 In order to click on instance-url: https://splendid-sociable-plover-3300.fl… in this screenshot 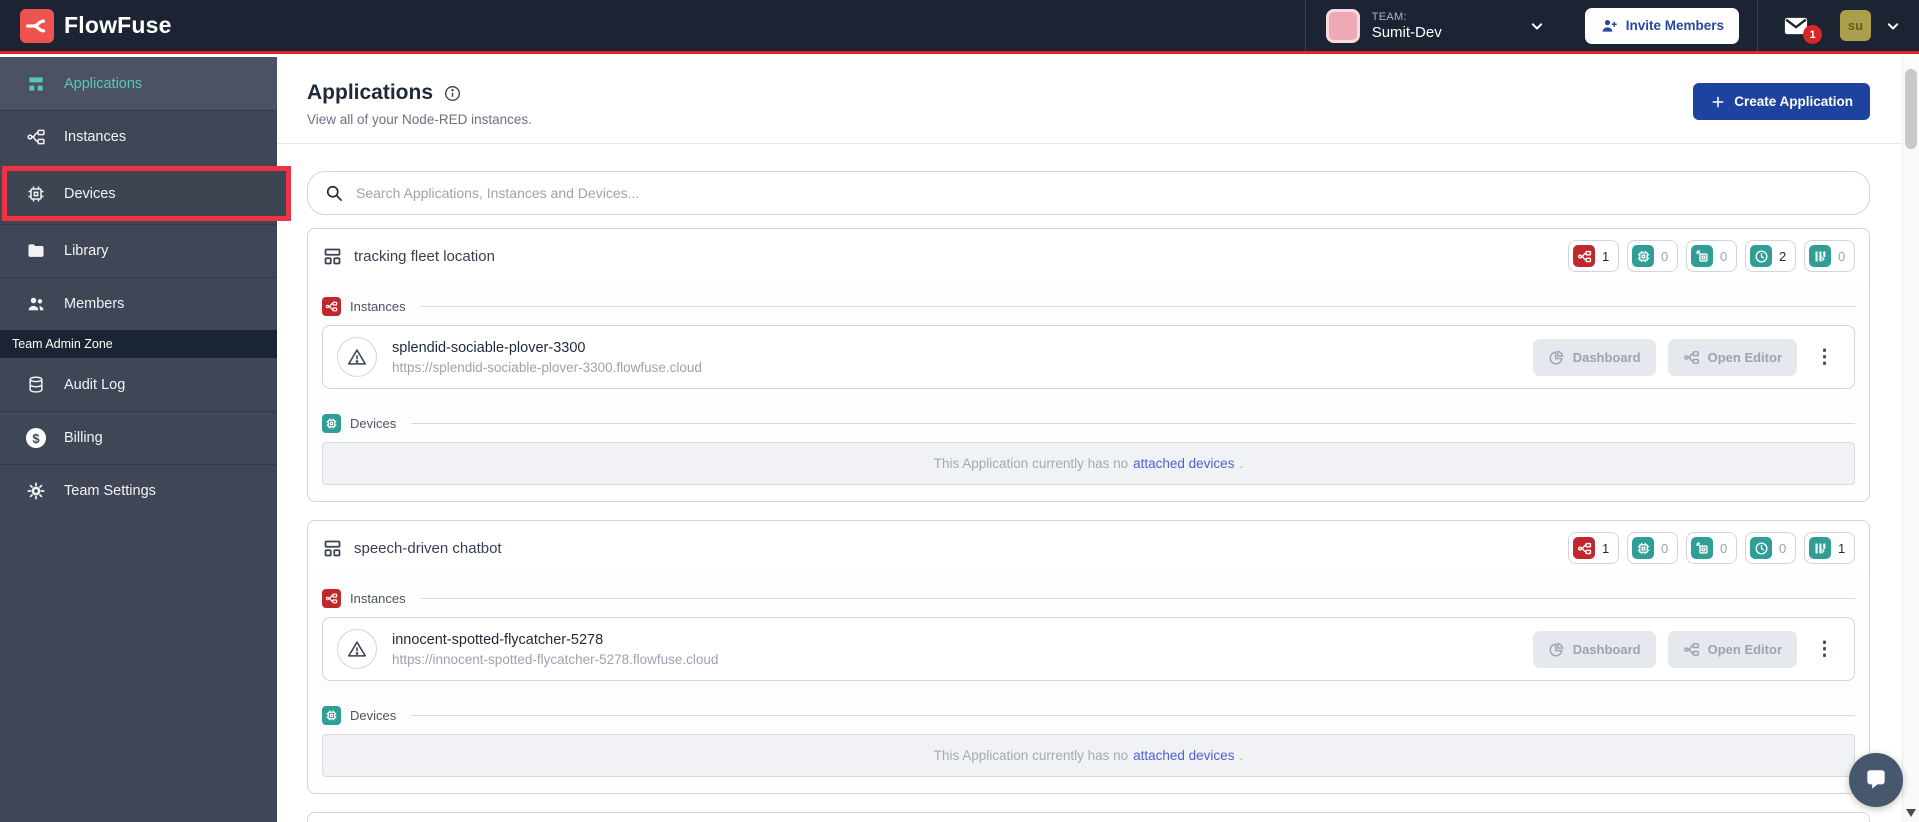, I will do `click(547, 367)`.